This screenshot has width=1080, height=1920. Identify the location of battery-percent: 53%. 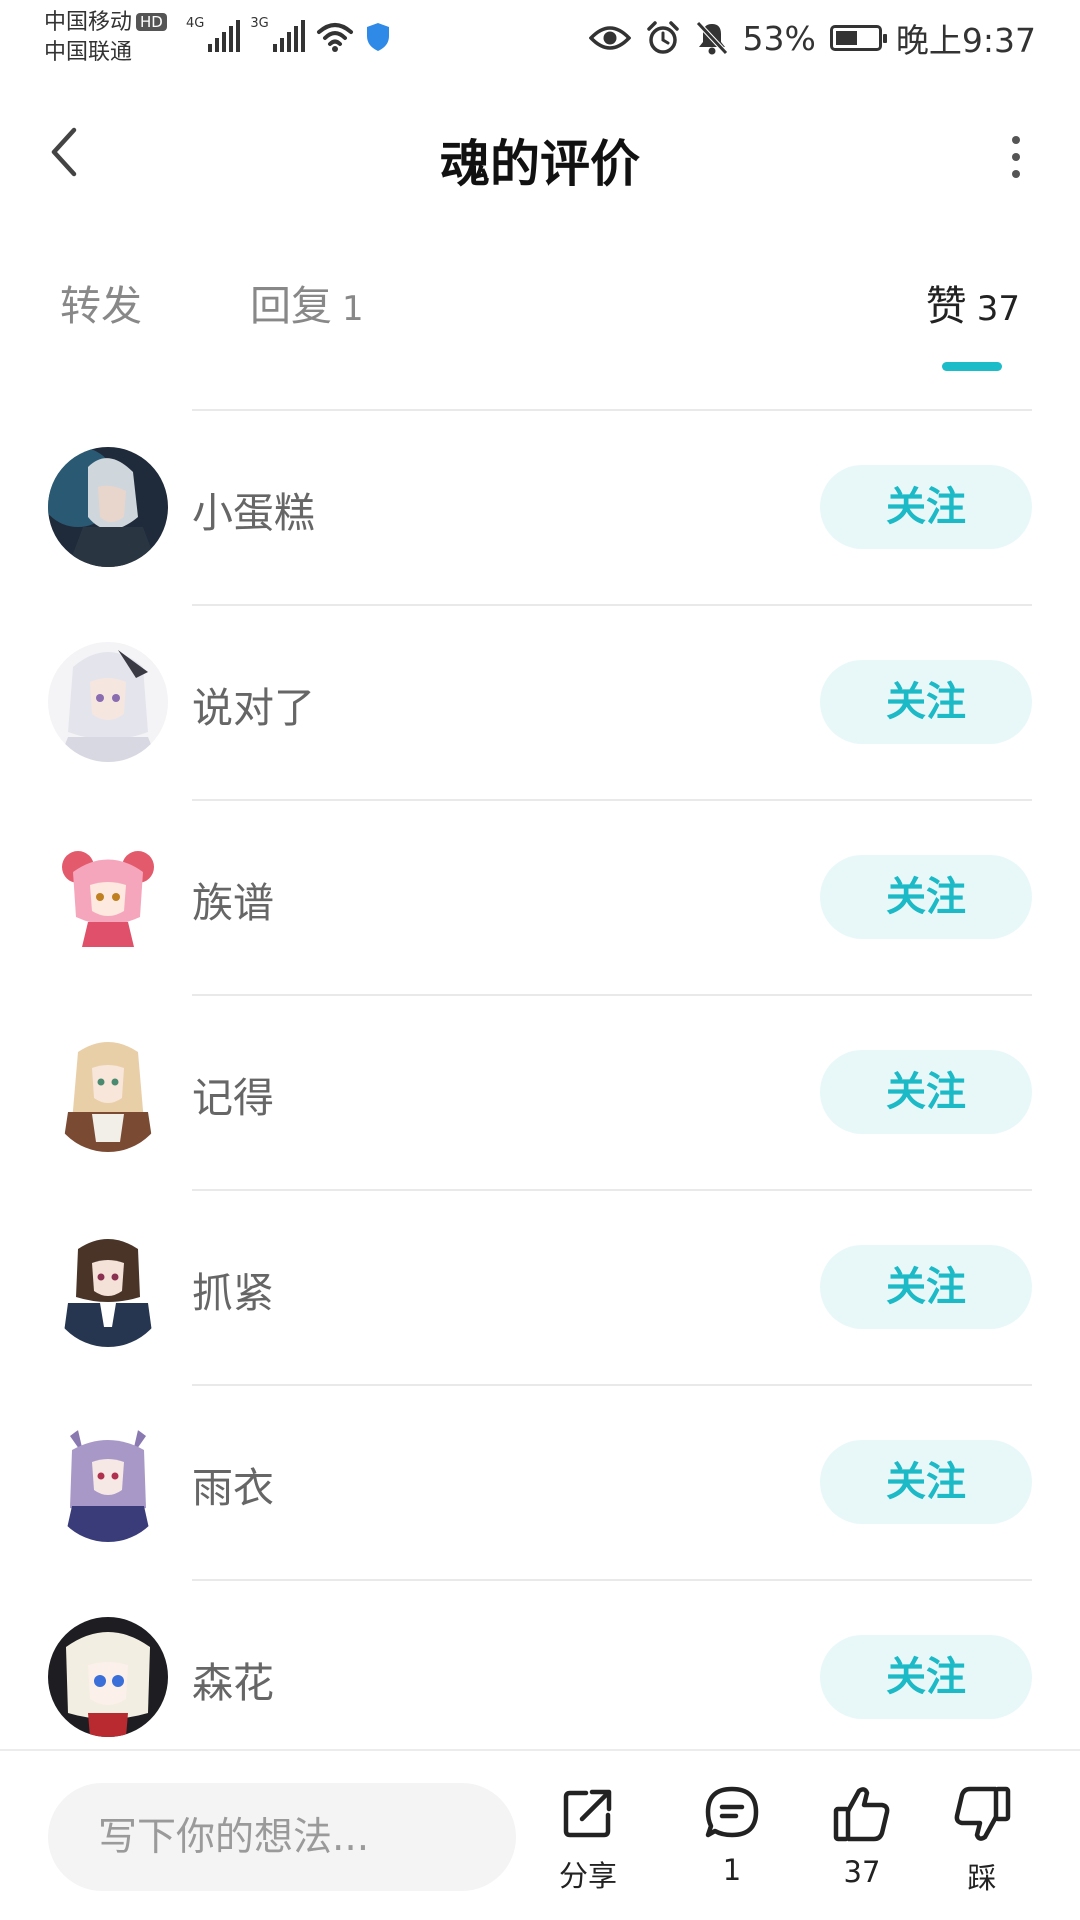
(779, 38).